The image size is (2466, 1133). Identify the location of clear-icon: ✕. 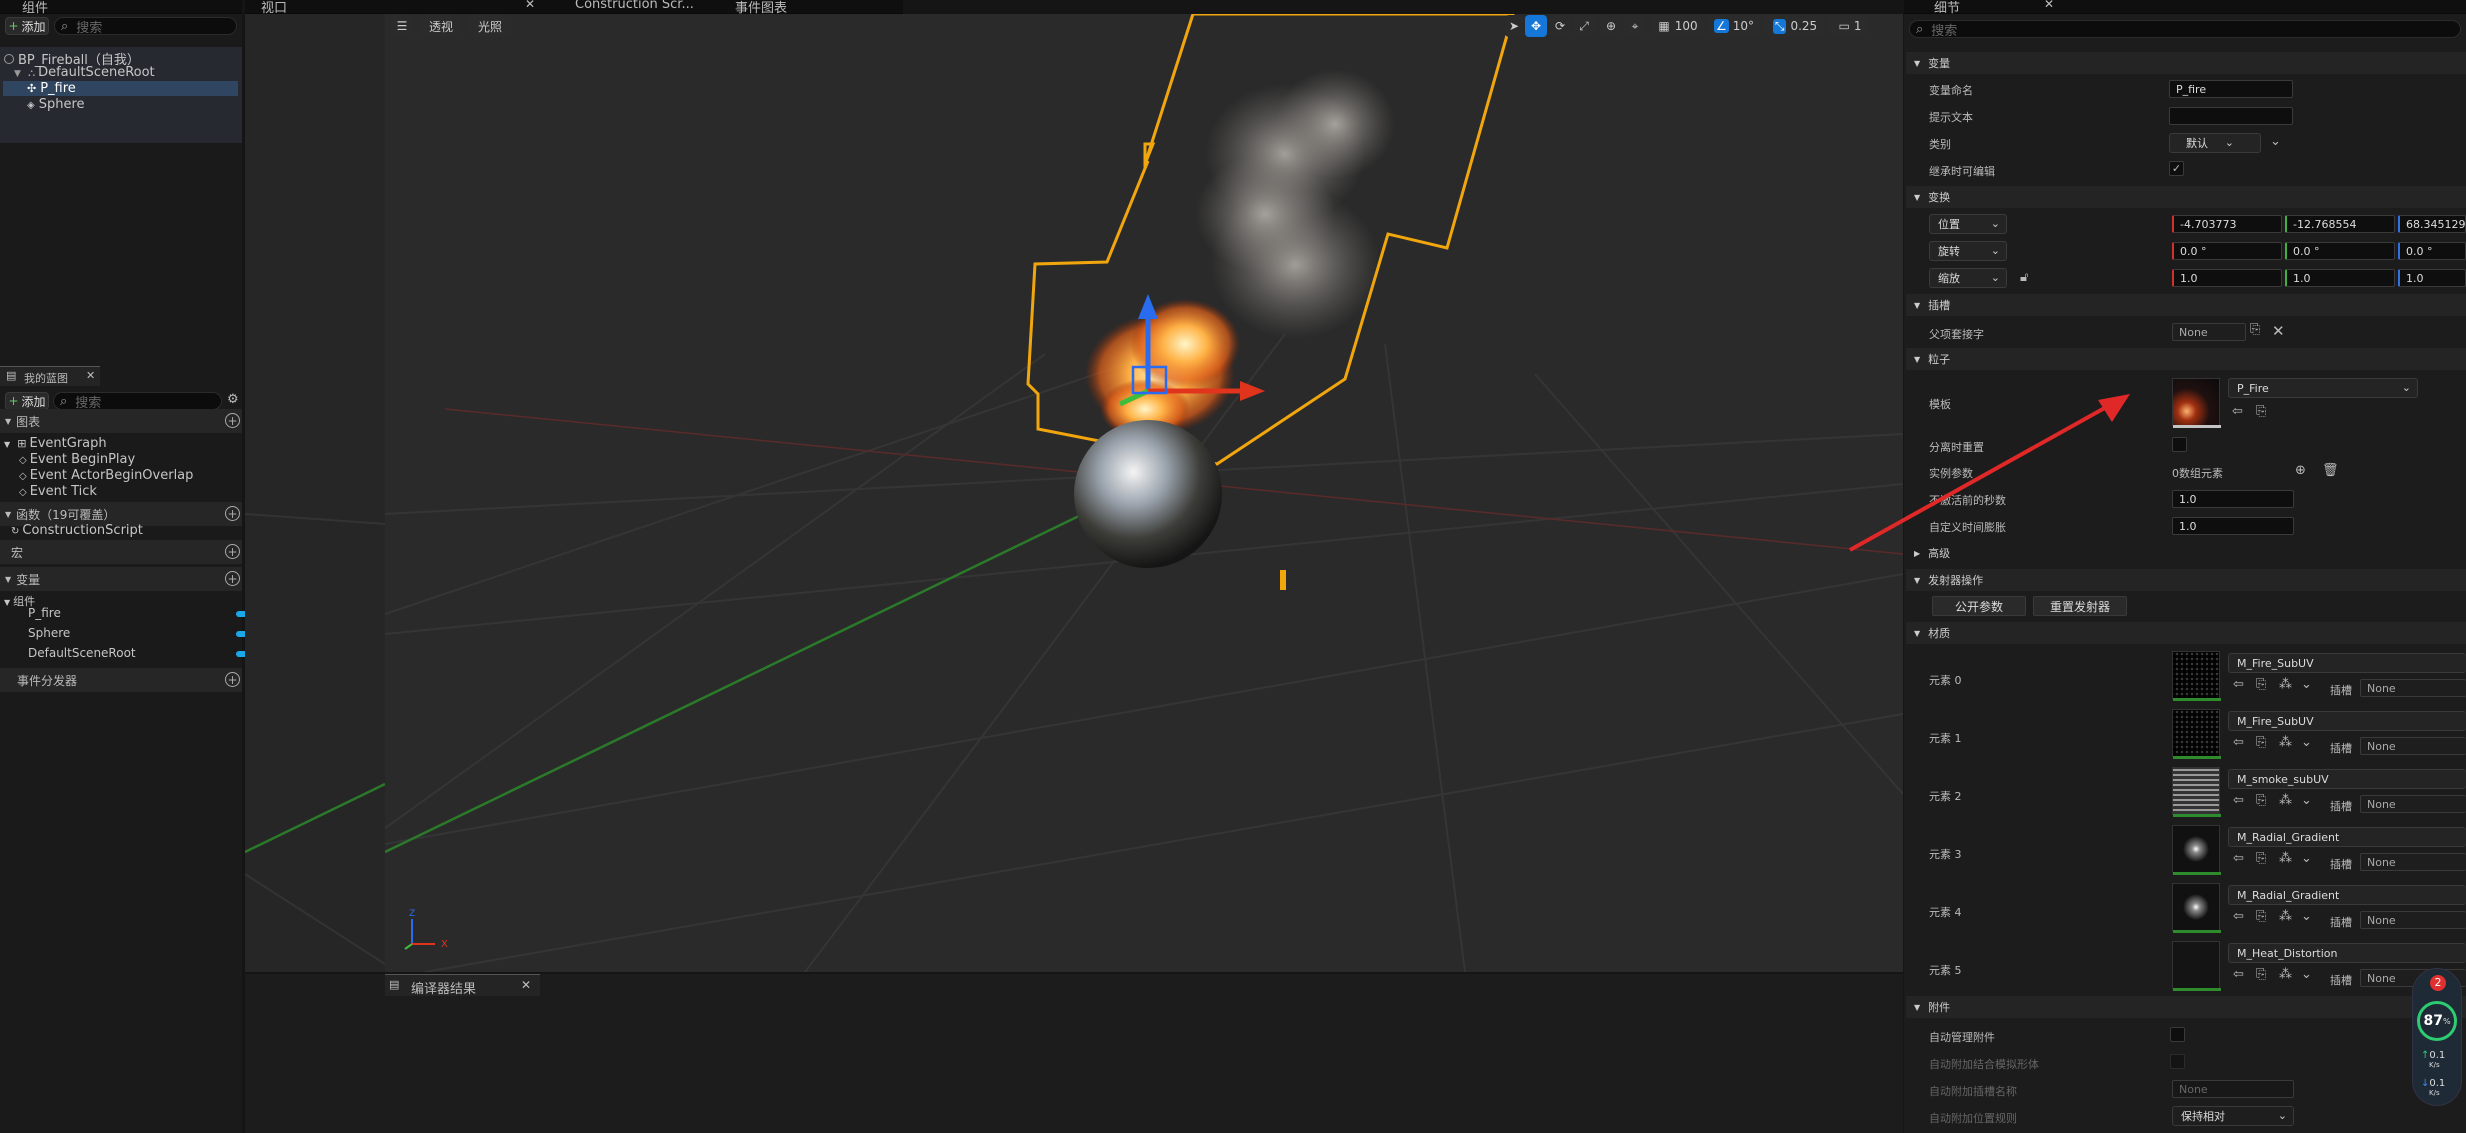
(2278, 331).